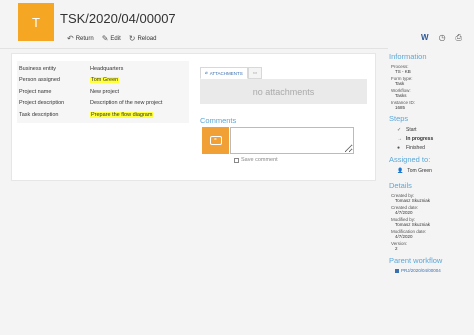 Image resolution: width=474 pixels, height=335 pixels. What do you see at coordinates (132, 38) in the screenshot?
I see `reload-icon: ↻` at bounding box center [132, 38].